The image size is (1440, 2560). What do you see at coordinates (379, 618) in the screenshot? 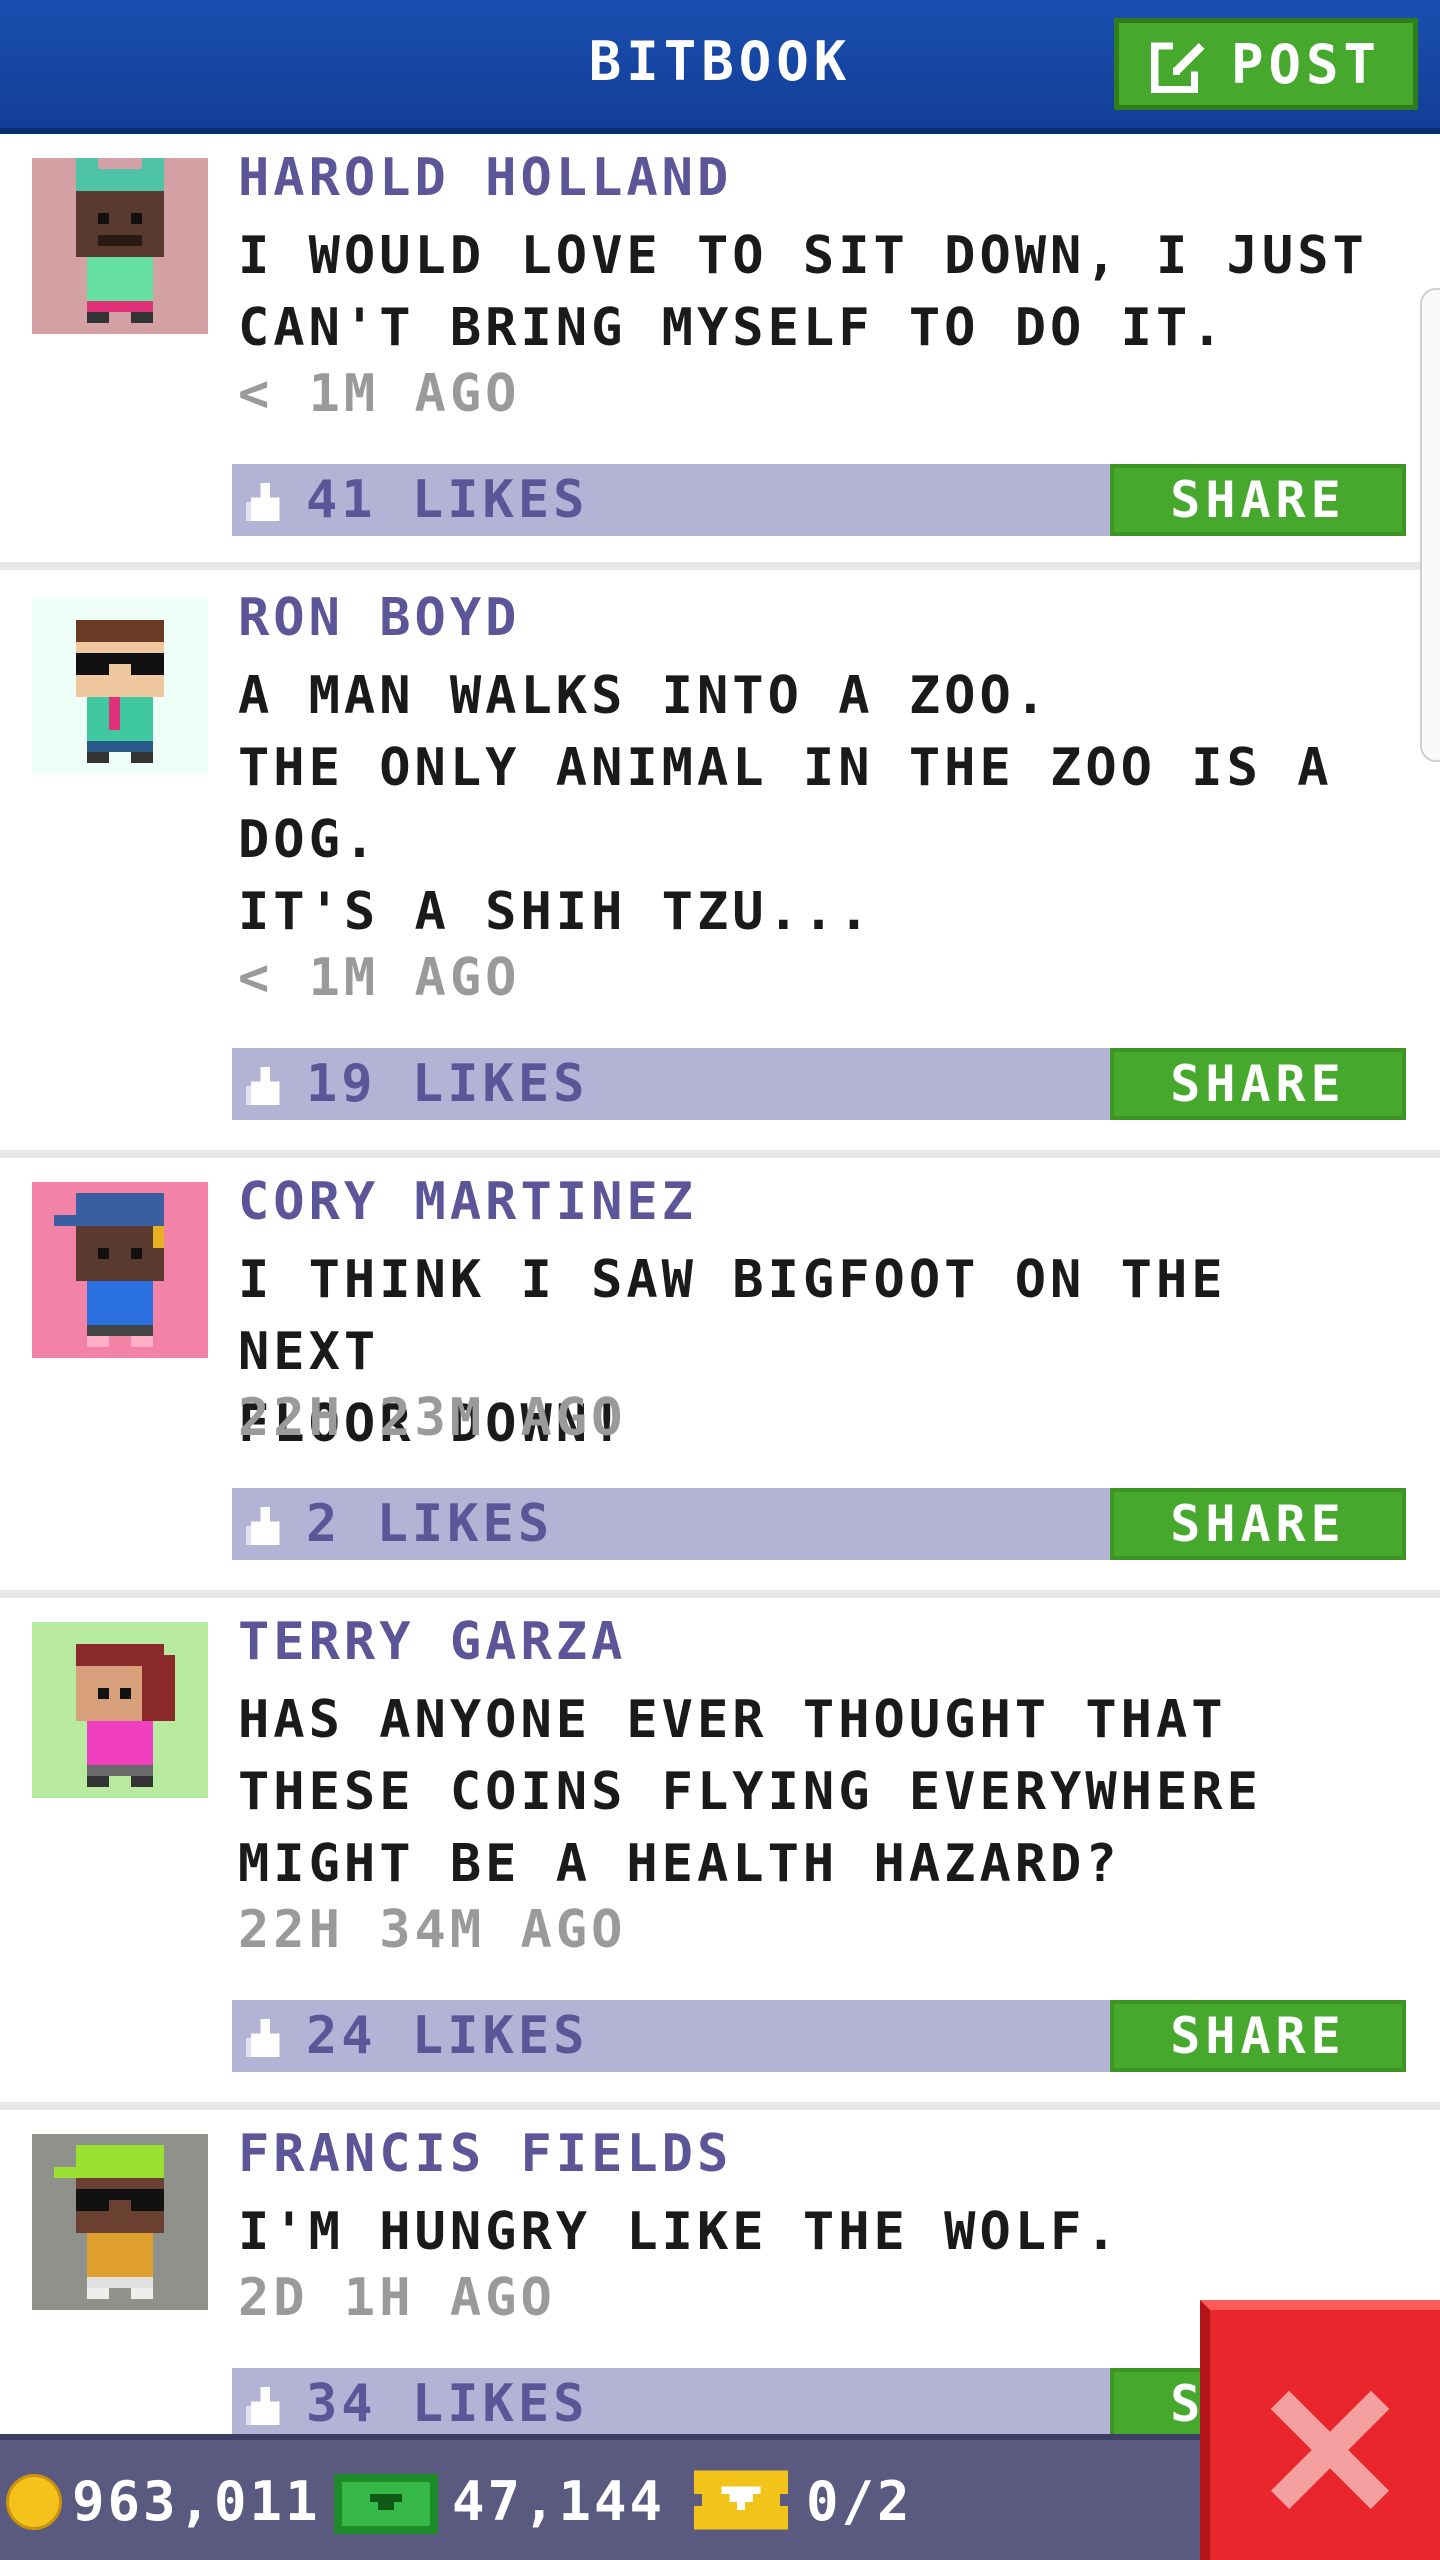
I see `post-author: RON BOYD` at bounding box center [379, 618].